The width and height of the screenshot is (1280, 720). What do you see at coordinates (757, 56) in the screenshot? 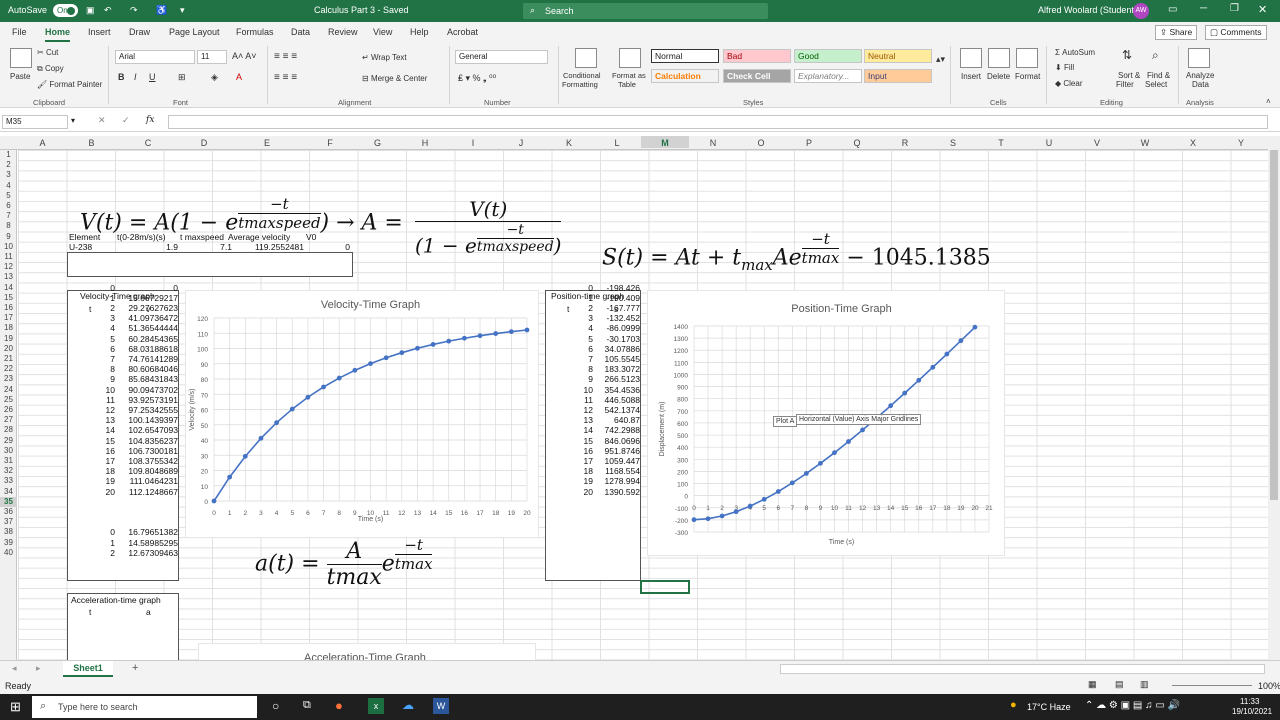
I see `style-bad: Bad` at bounding box center [757, 56].